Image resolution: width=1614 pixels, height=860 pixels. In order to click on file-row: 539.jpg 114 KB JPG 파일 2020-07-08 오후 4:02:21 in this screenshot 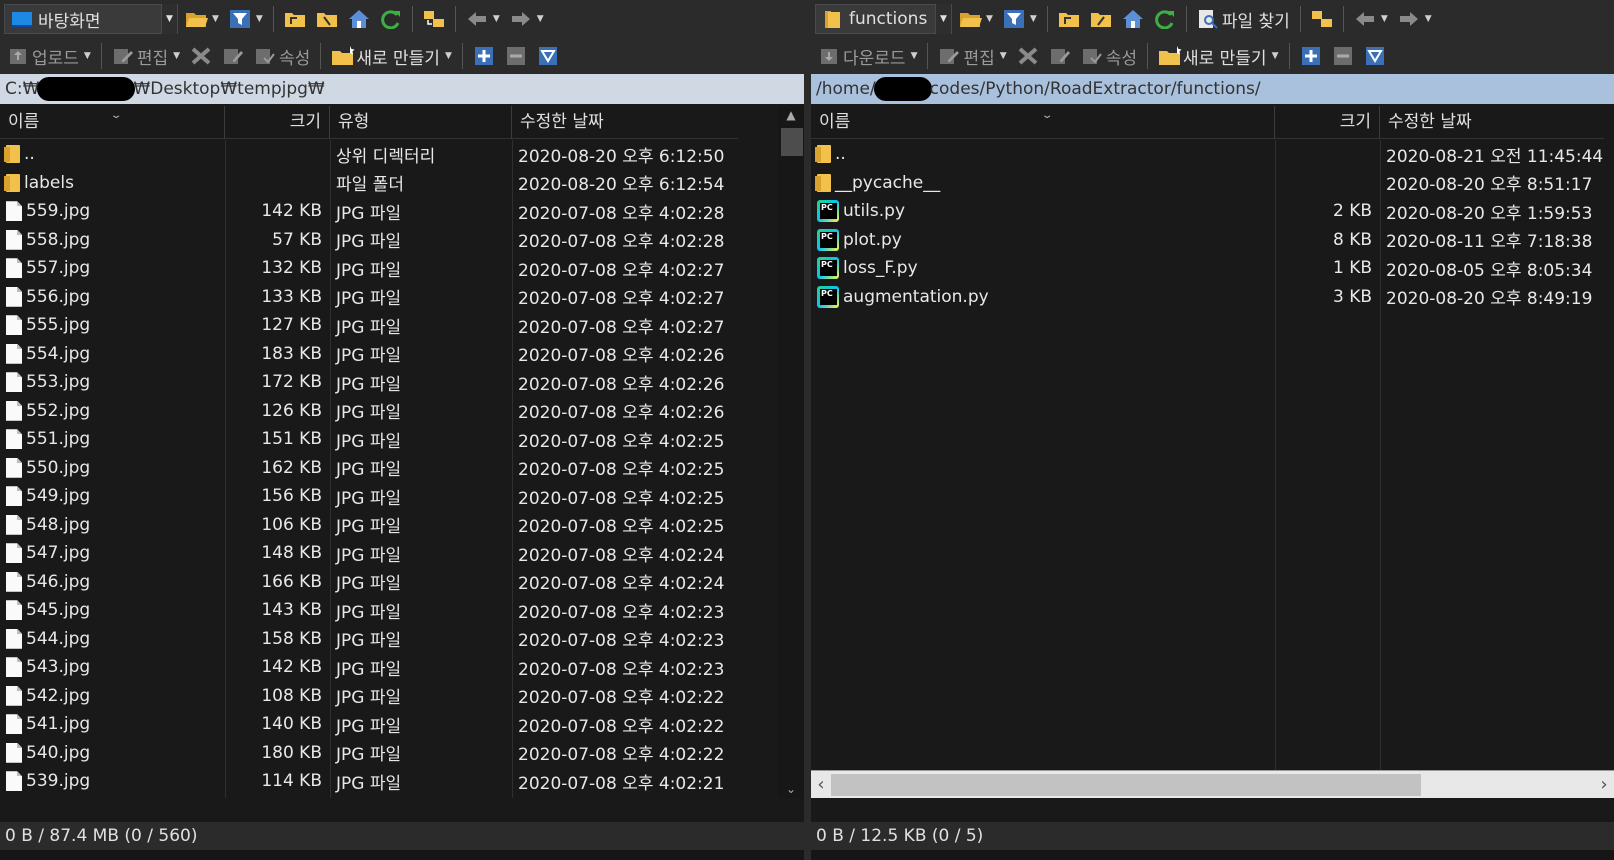, I will do `click(402, 781)`.